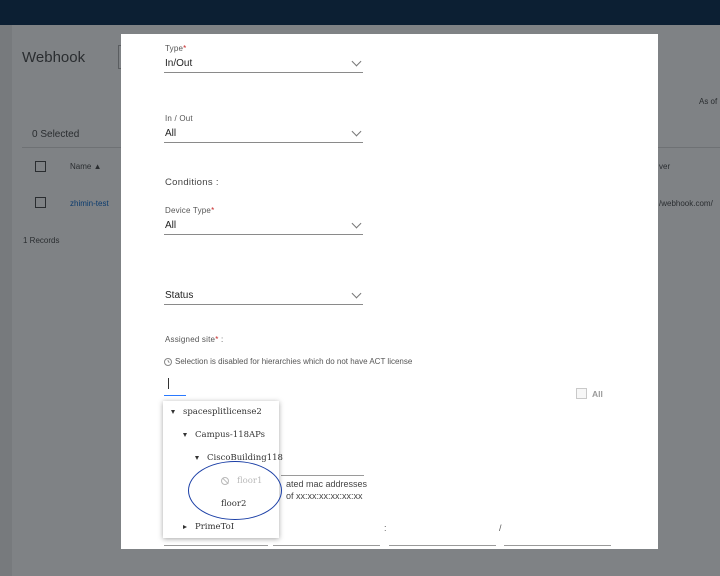  Describe the element at coordinates (581, 393) in the screenshot. I see `all-checkbox` at that location.